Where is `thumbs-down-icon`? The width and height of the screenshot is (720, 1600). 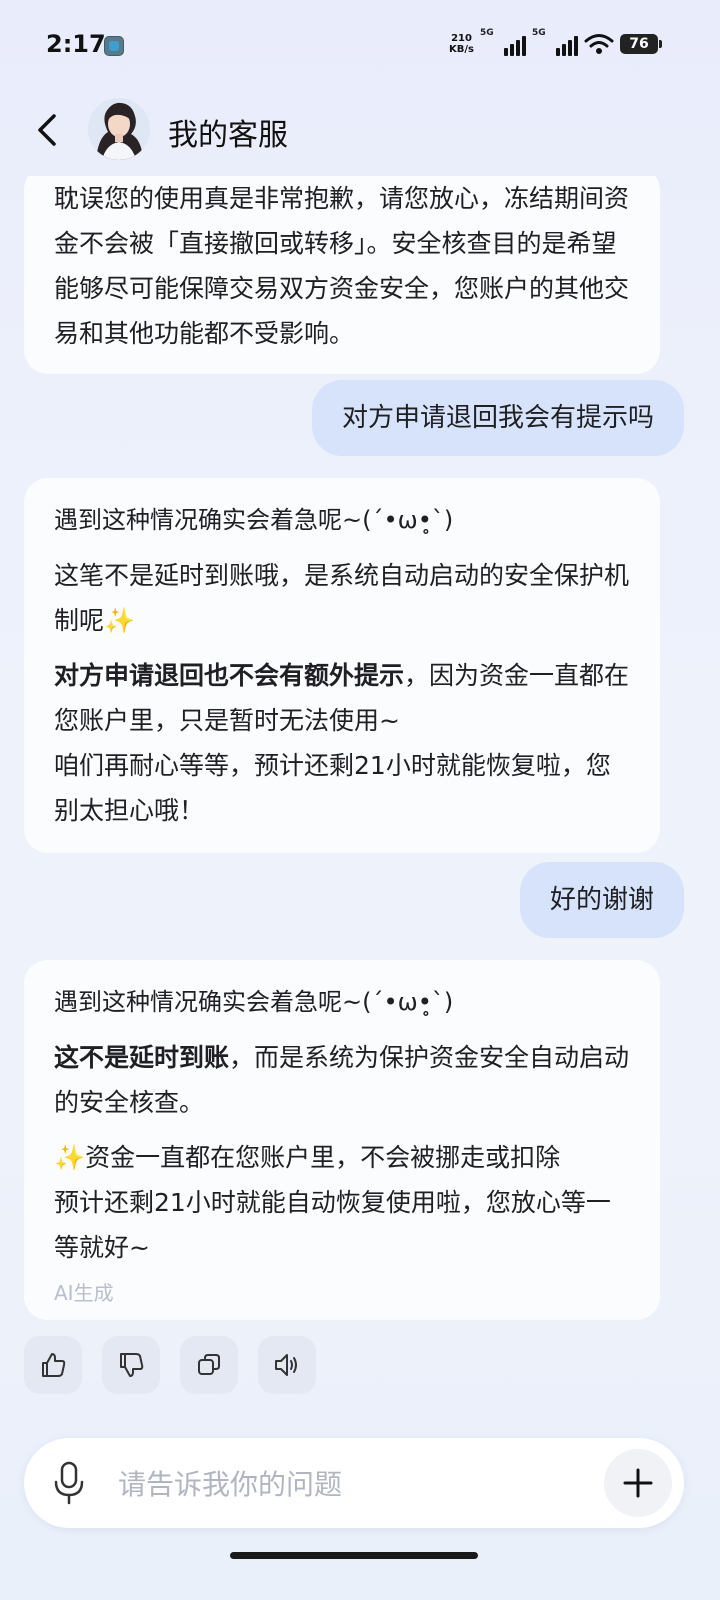 thumbs-down-icon is located at coordinates (132, 1365).